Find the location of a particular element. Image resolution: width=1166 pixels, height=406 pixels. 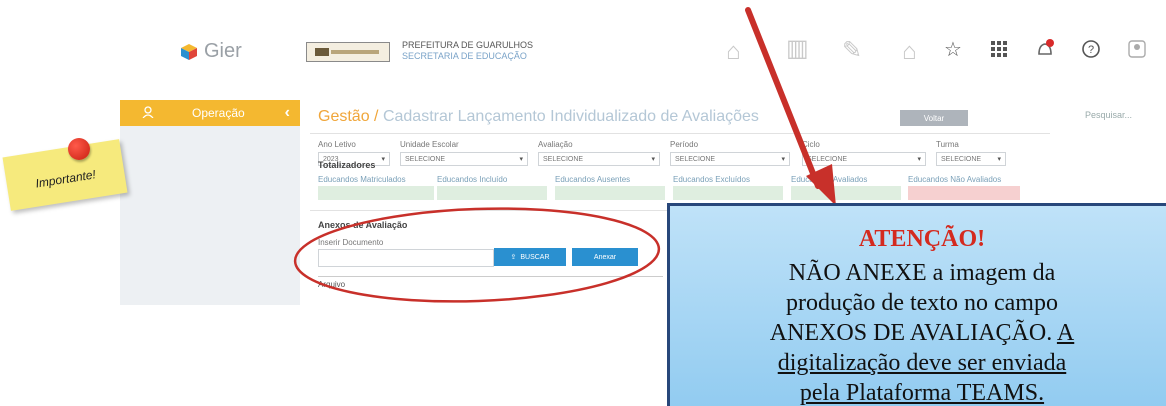

callout-title: ATENÇÃO! is located at coordinates (922, 239).